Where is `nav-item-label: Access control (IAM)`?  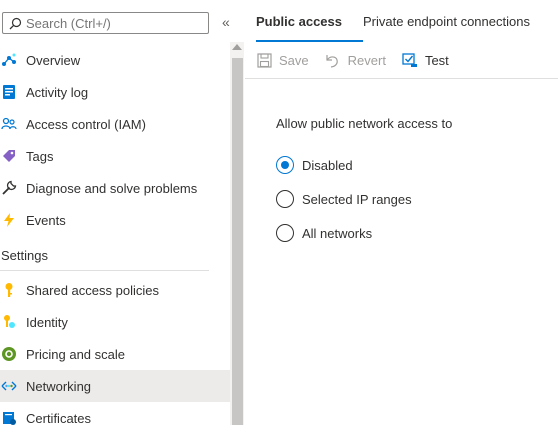
nav-item-label: Access control (IAM) is located at coordinates (86, 124).